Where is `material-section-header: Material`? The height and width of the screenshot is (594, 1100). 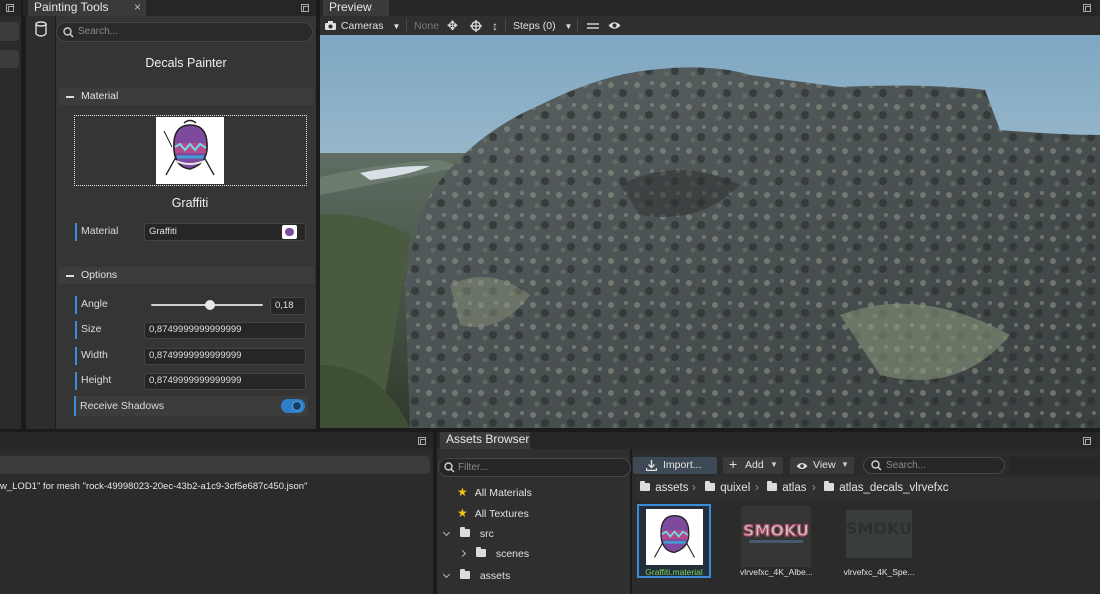 material-section-header: Material is located at coordinates (186, 96).